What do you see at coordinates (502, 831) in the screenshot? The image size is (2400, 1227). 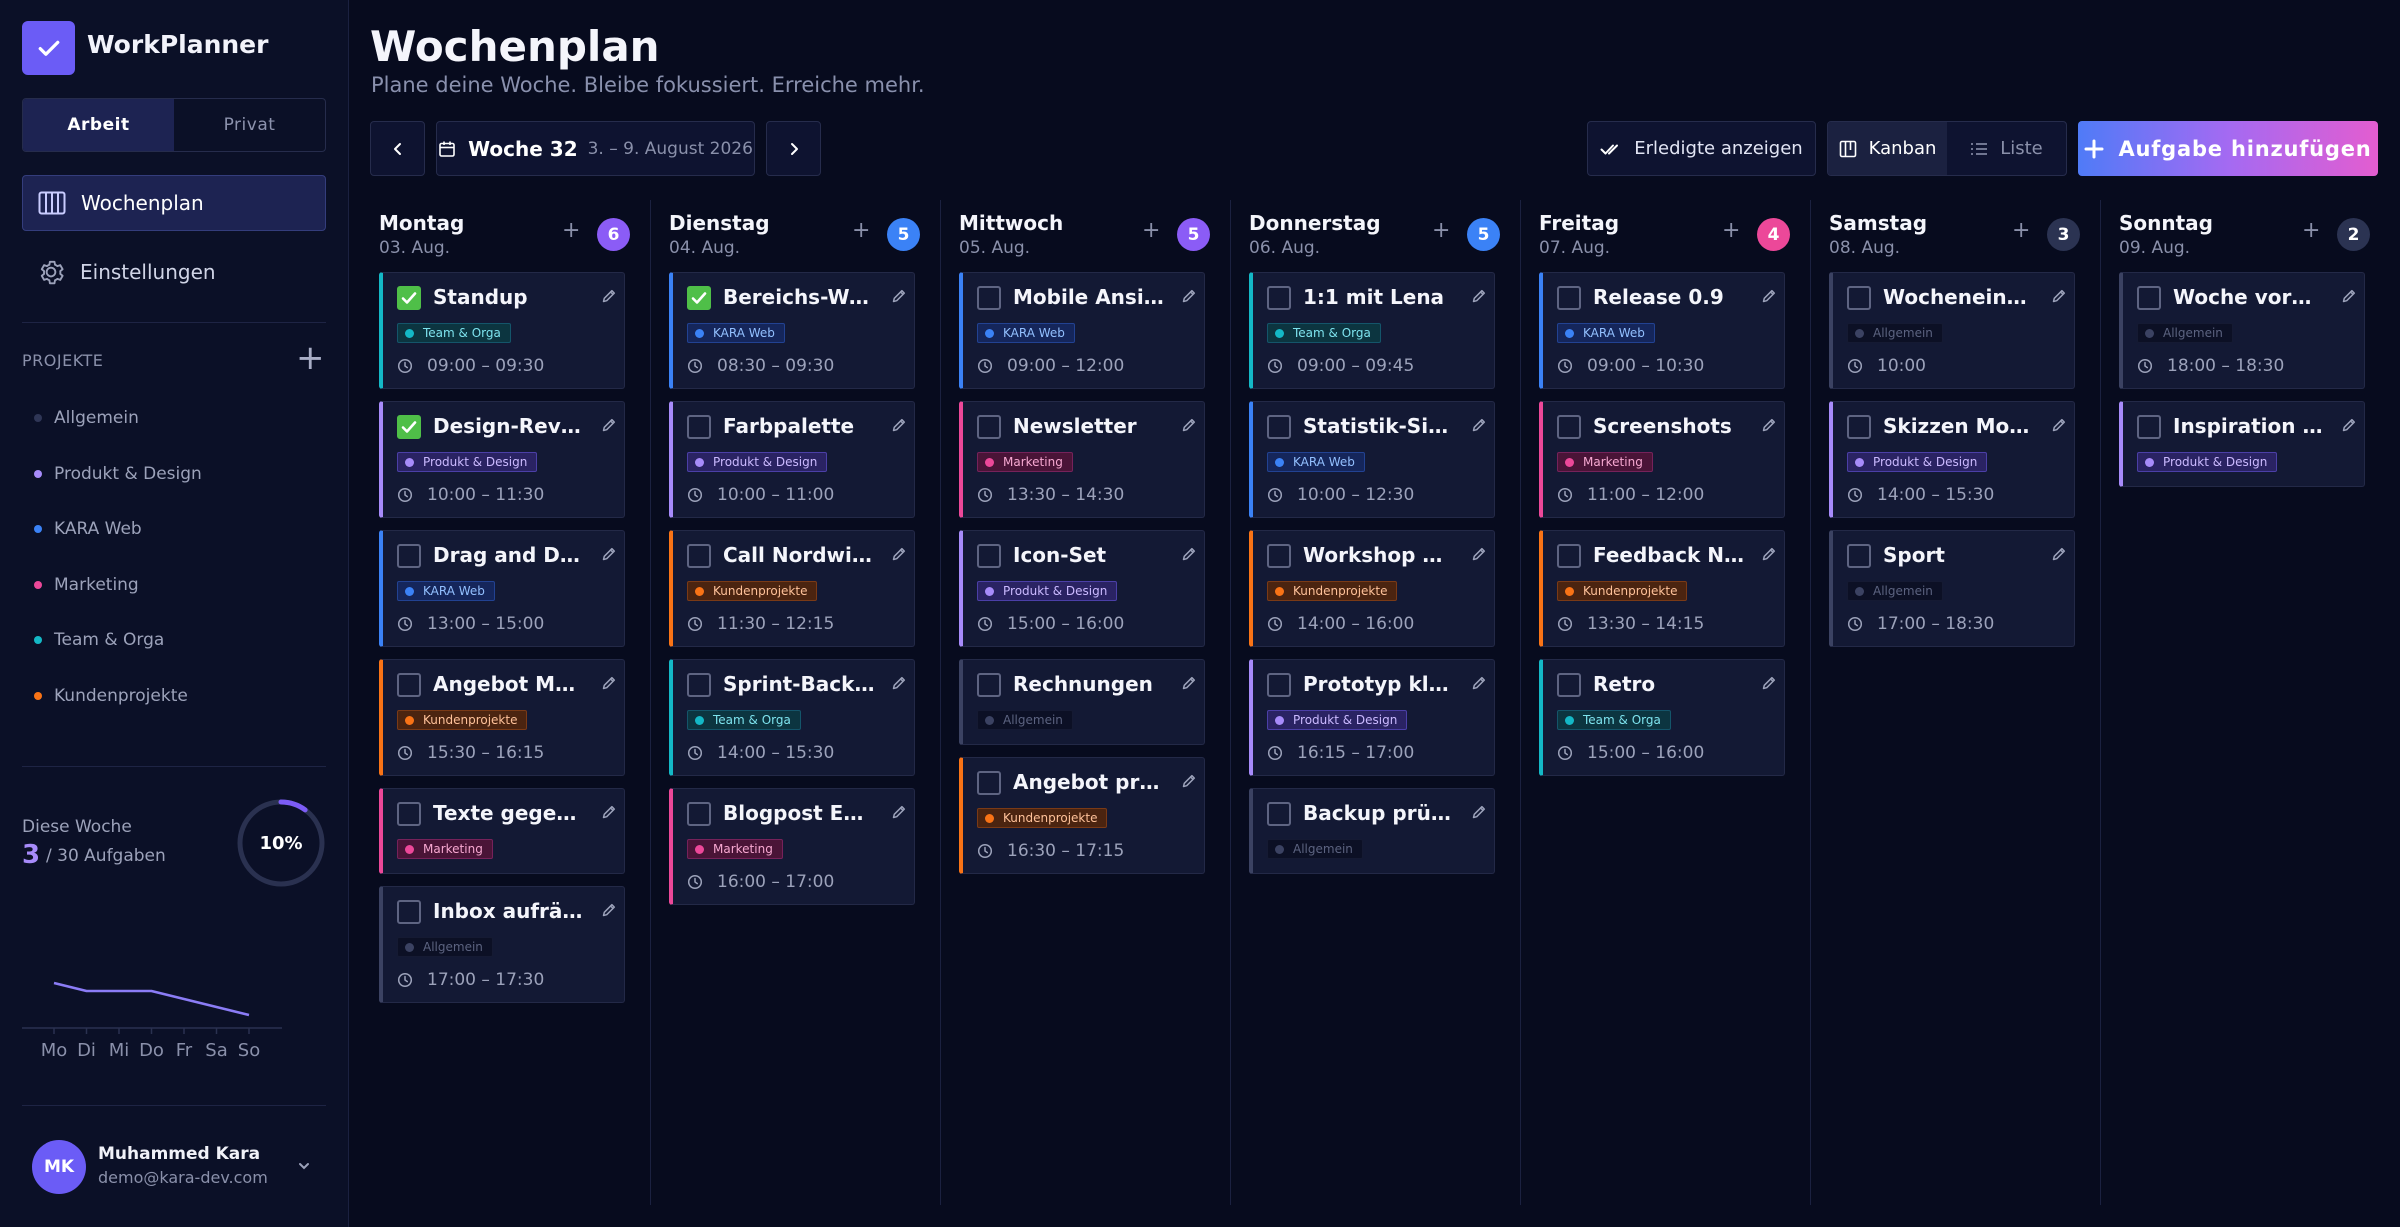 I see `task-card: Texte gegenlesen Marketing` at bounding box center [502, 831].